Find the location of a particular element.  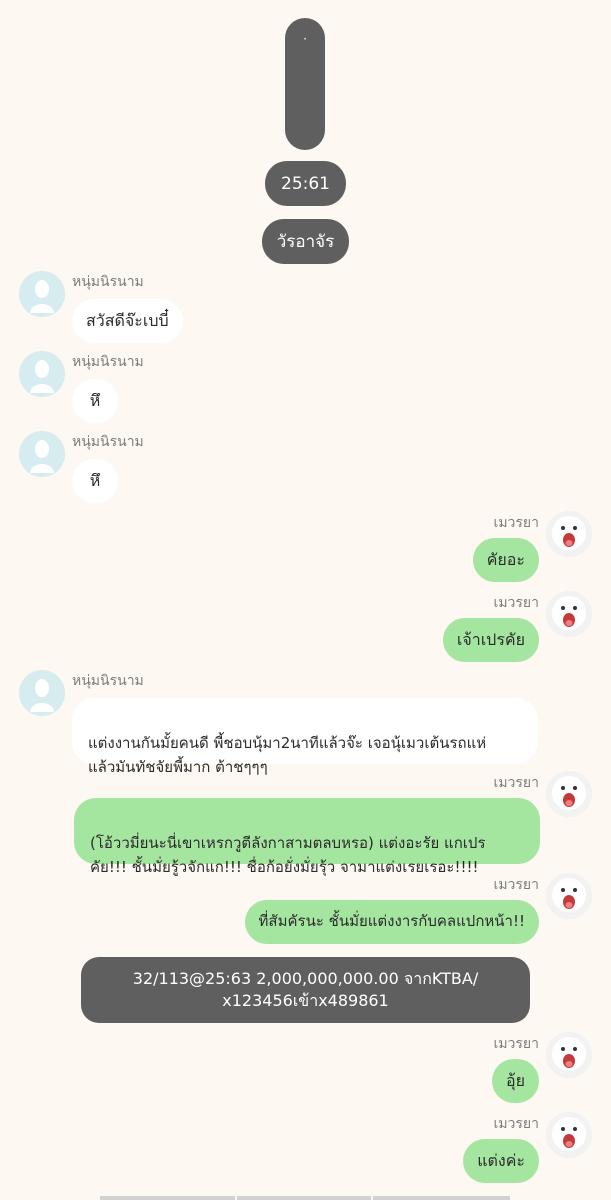

message-text: เจ้าเปรคัย is located at coordinates (490, 639).